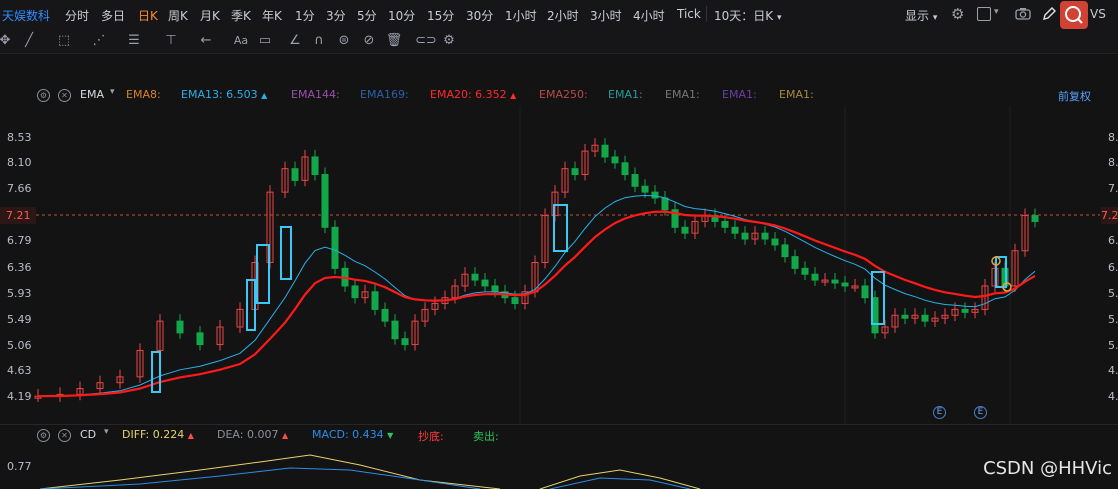  Describe the element at coordinates (19, 319) in the screenshot. I see `price-axis-label: 5.49` at that location.